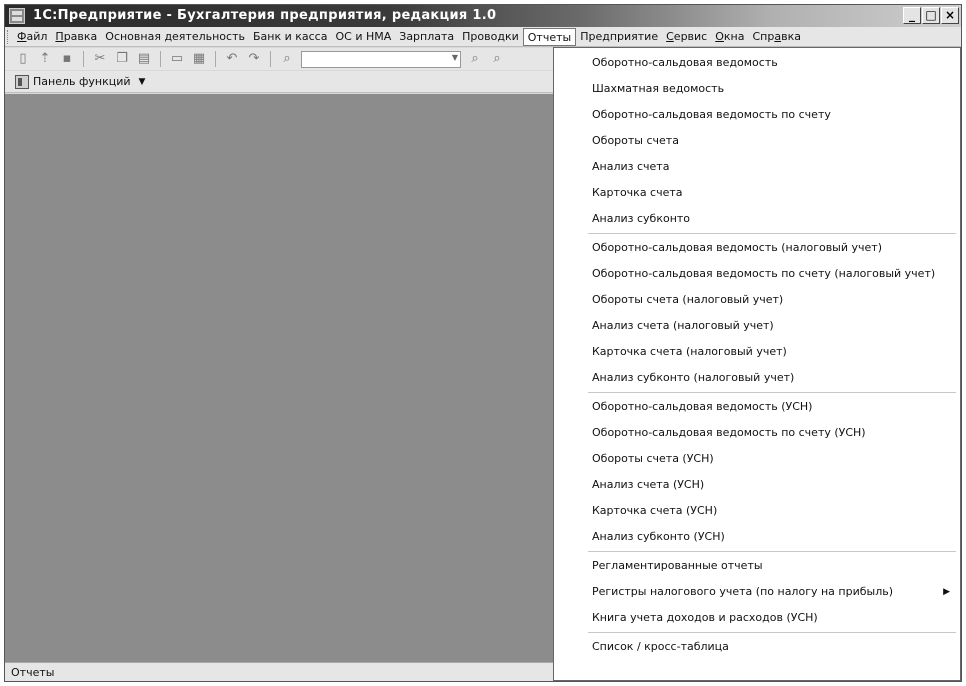  What do you see at coordinates (122, 59) in the screenshot?
I see `copy-icon: ❐` at bounding box center [122, 59].